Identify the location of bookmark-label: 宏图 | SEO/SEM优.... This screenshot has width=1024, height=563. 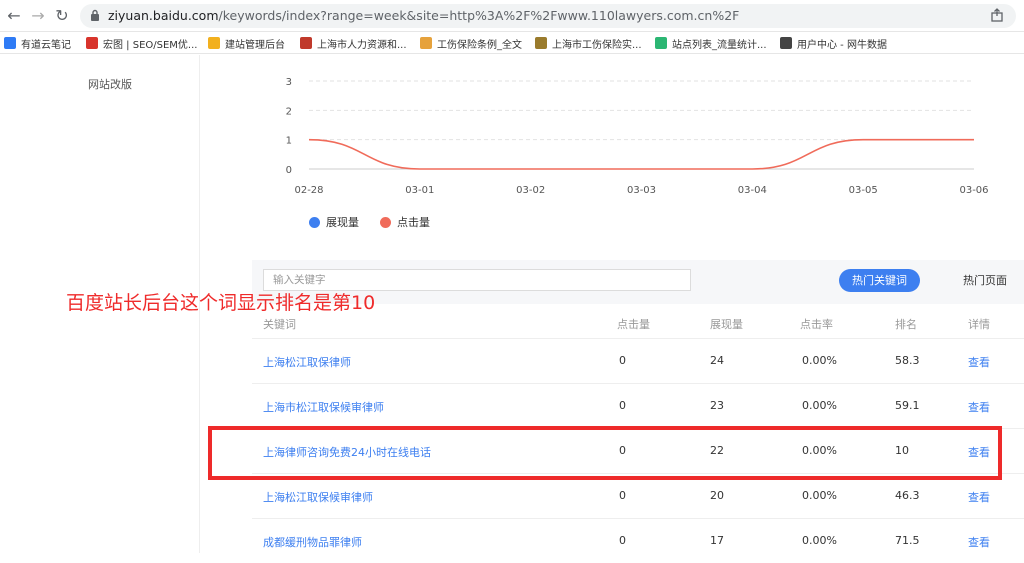
(150, 45).